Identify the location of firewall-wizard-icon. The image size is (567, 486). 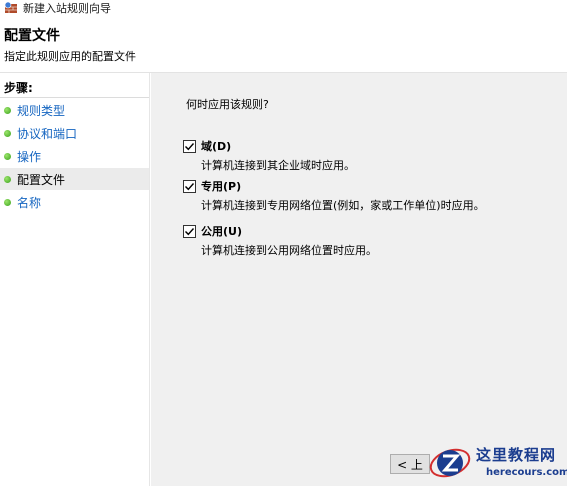
(11, 8).